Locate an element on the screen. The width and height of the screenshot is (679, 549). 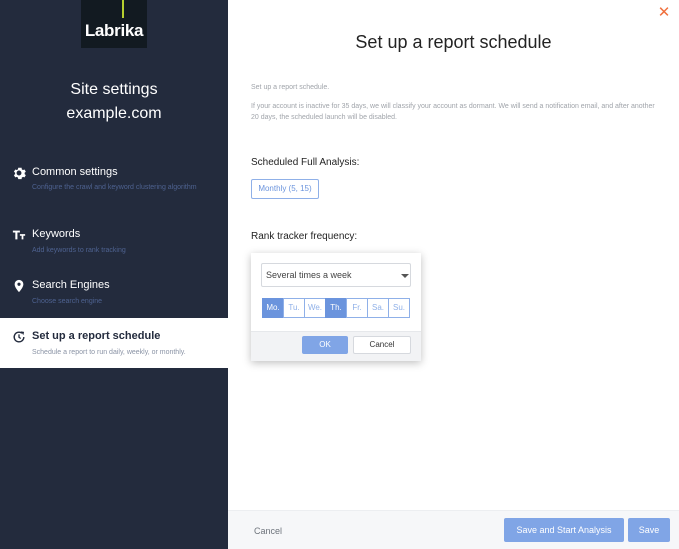
logo-accent-bar is located at coordinates (123, 9).